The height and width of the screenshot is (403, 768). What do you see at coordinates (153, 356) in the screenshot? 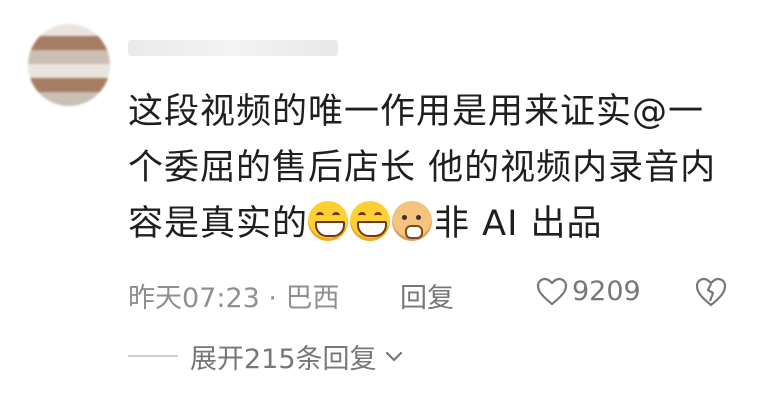
I see `divider` at bounding box center [153, 356].